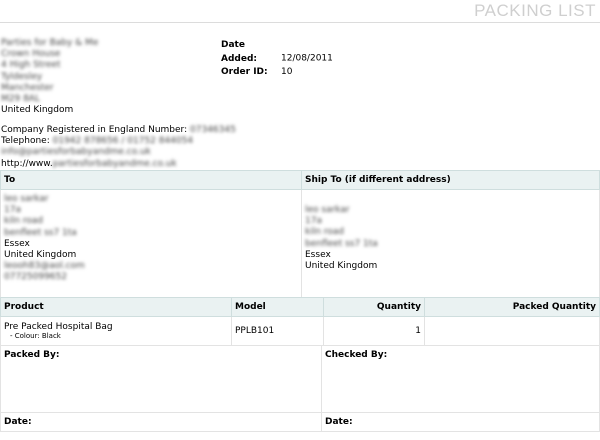  Describe the element at coordinates (460, 422) in the screenshot. I see `checked-date-cell: Date:` at that location.